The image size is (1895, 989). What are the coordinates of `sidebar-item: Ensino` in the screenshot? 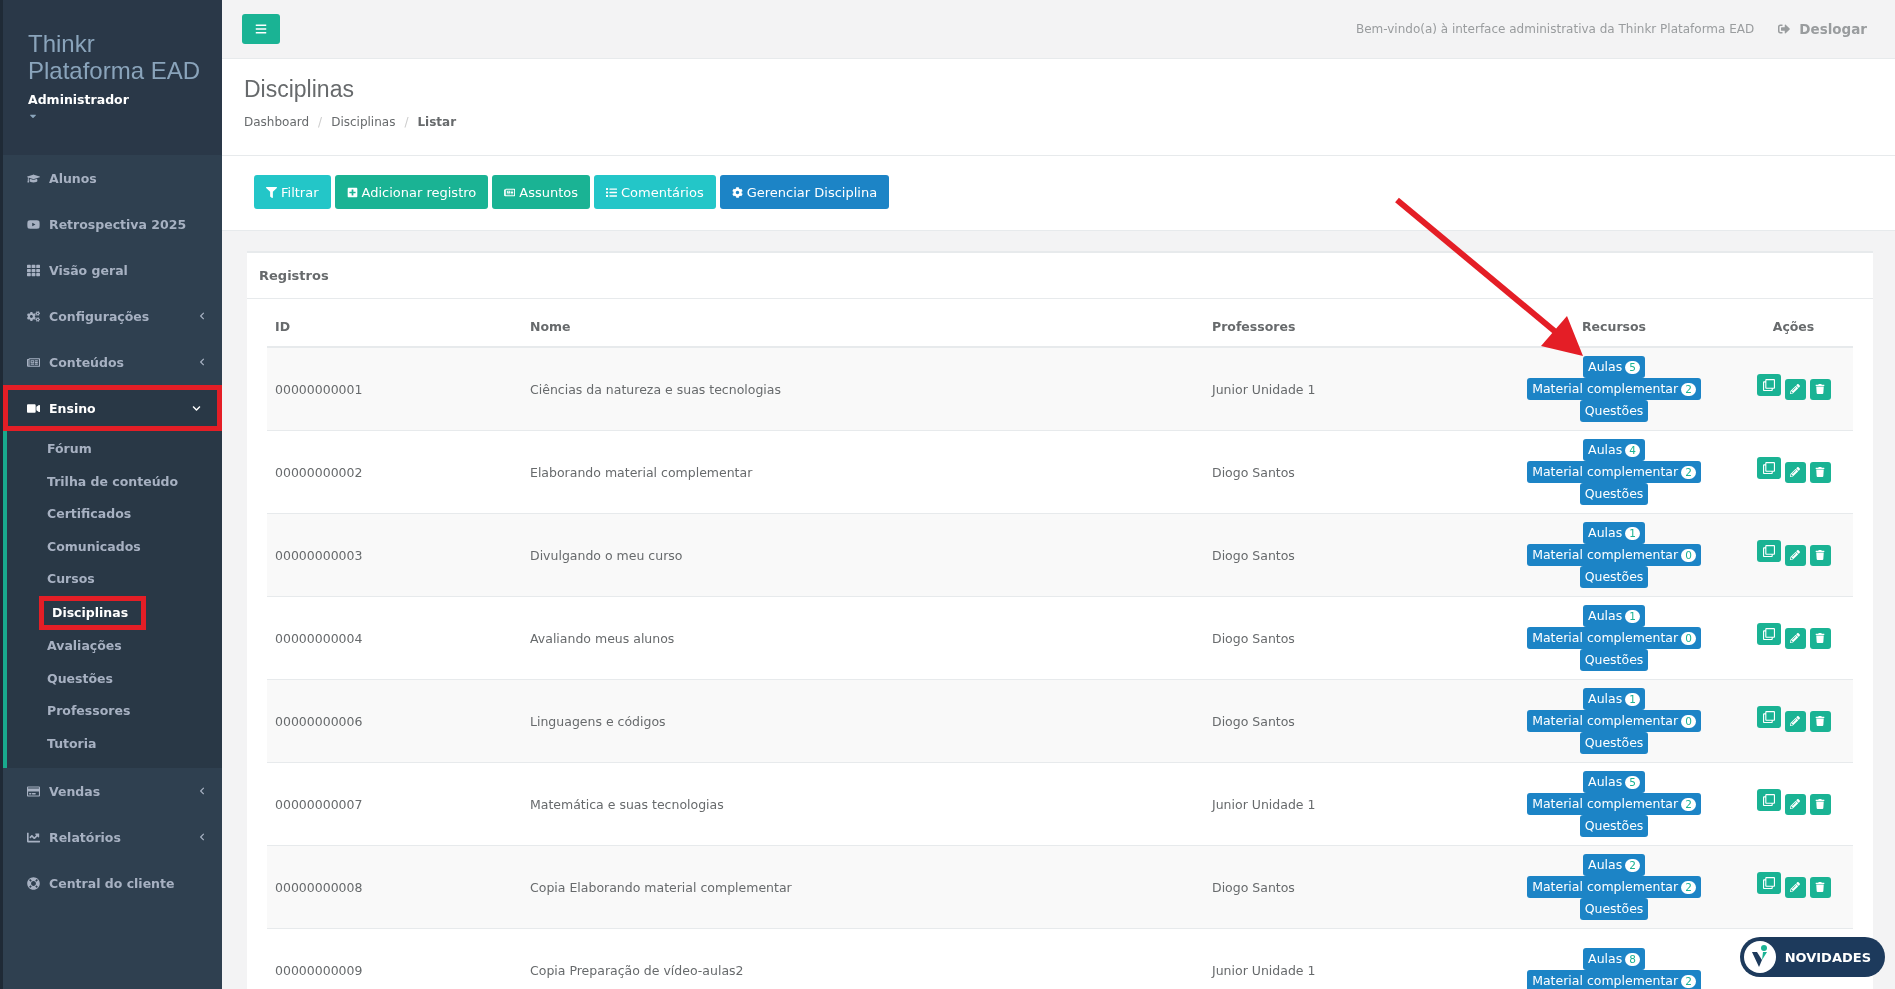 It's located at (112, 408).